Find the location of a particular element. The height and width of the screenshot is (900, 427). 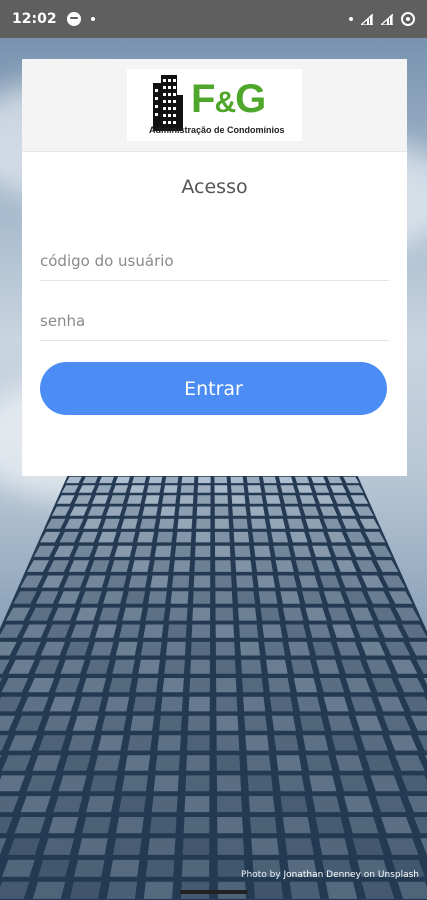

logo-subtitle: Administração de Condomínios is located at coordinates (217, 130).